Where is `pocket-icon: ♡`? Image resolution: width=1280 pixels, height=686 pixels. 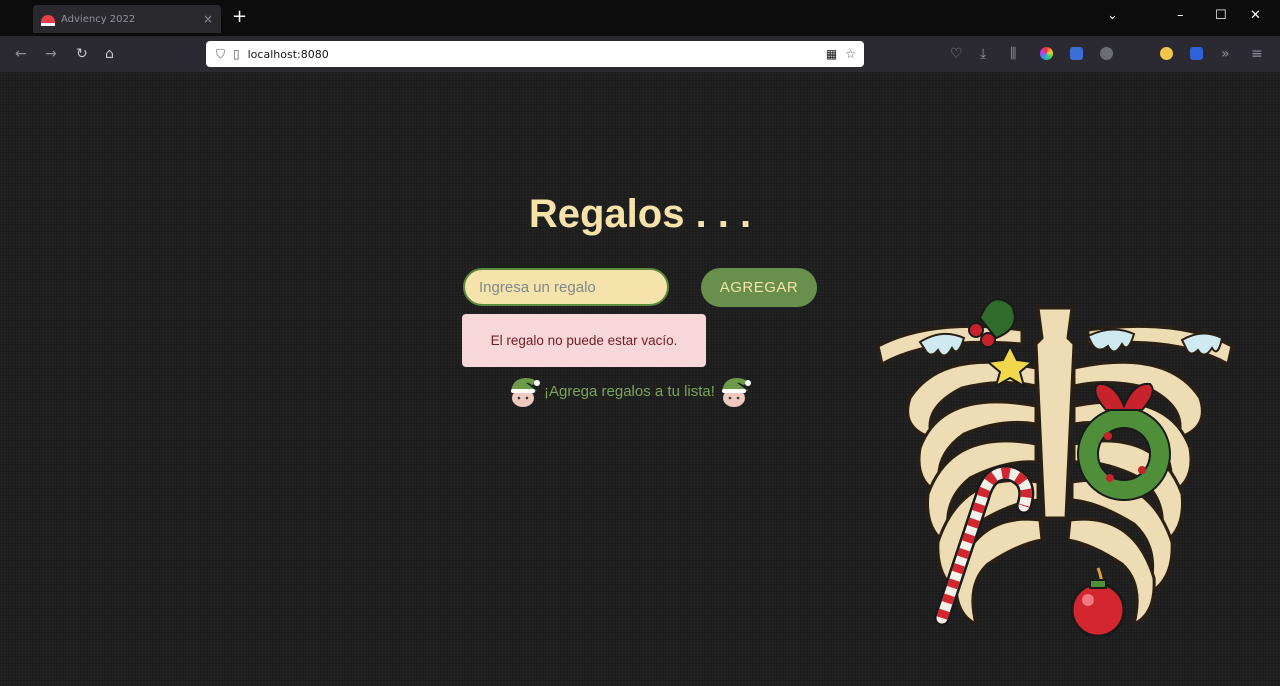 pocket-icon: ♡ is located at coordinates (956, 54).